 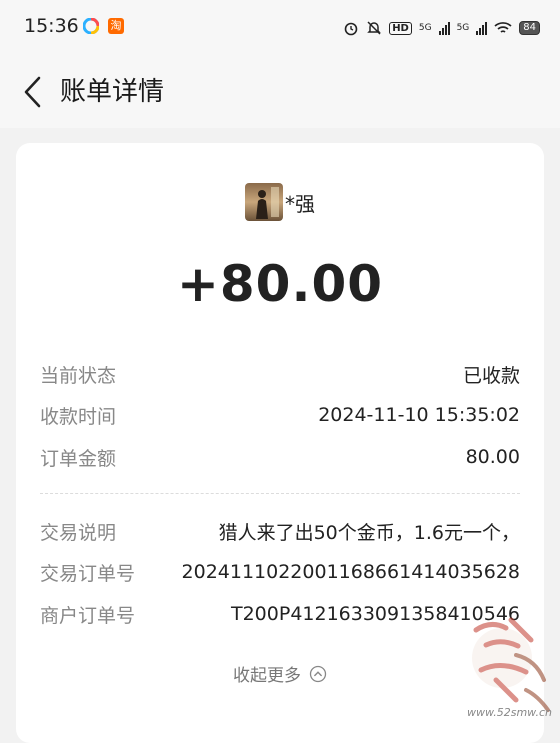 What do you see at coordinates (351, 572) in the screenshot?
I see `transaction-value: 20241110220011686614140356​28` at bounding box center [351, 572].